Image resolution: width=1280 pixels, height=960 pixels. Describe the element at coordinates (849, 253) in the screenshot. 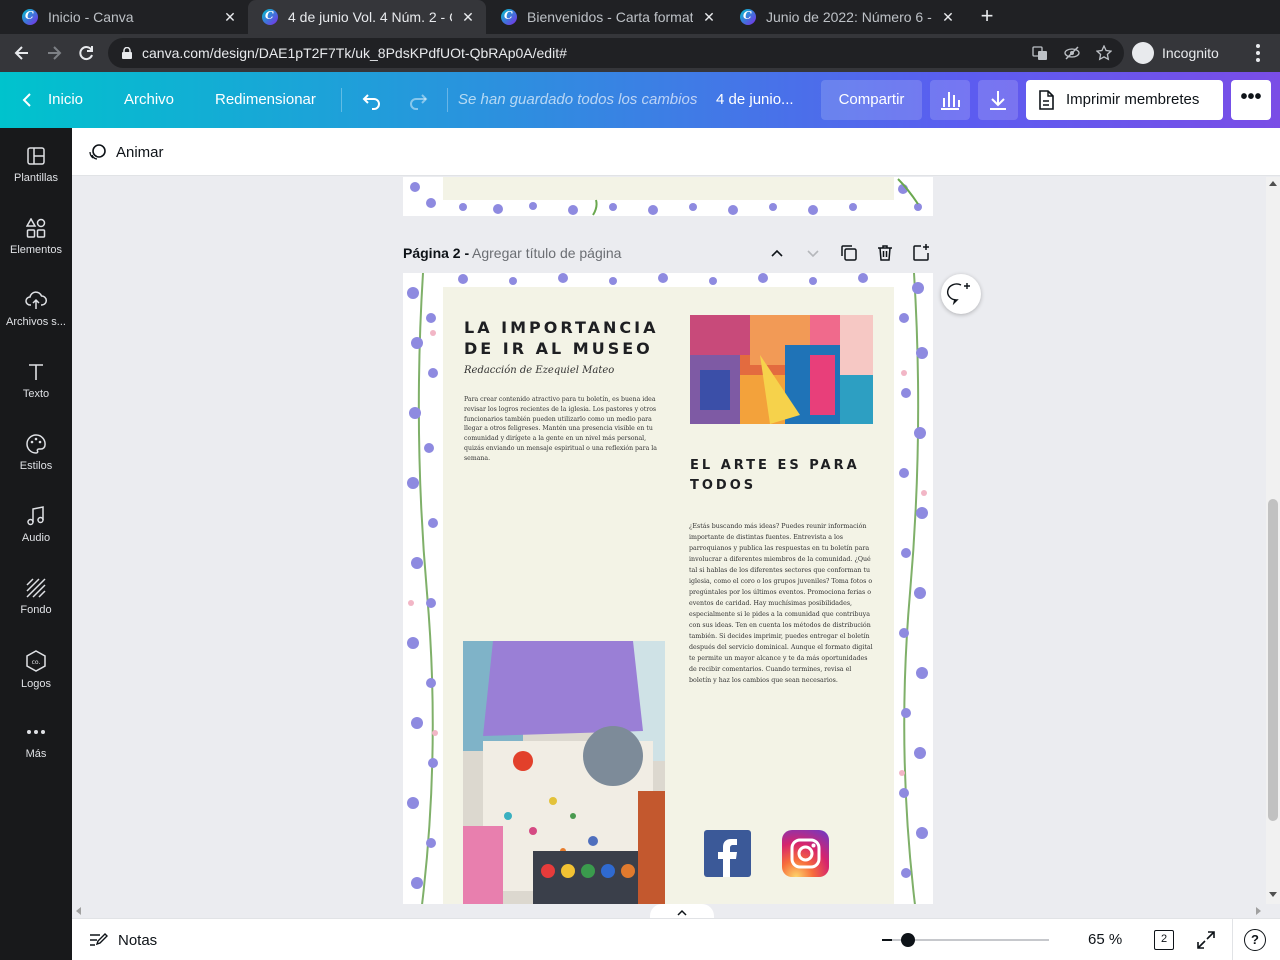

I see `duplicate-page-icon` at that location.